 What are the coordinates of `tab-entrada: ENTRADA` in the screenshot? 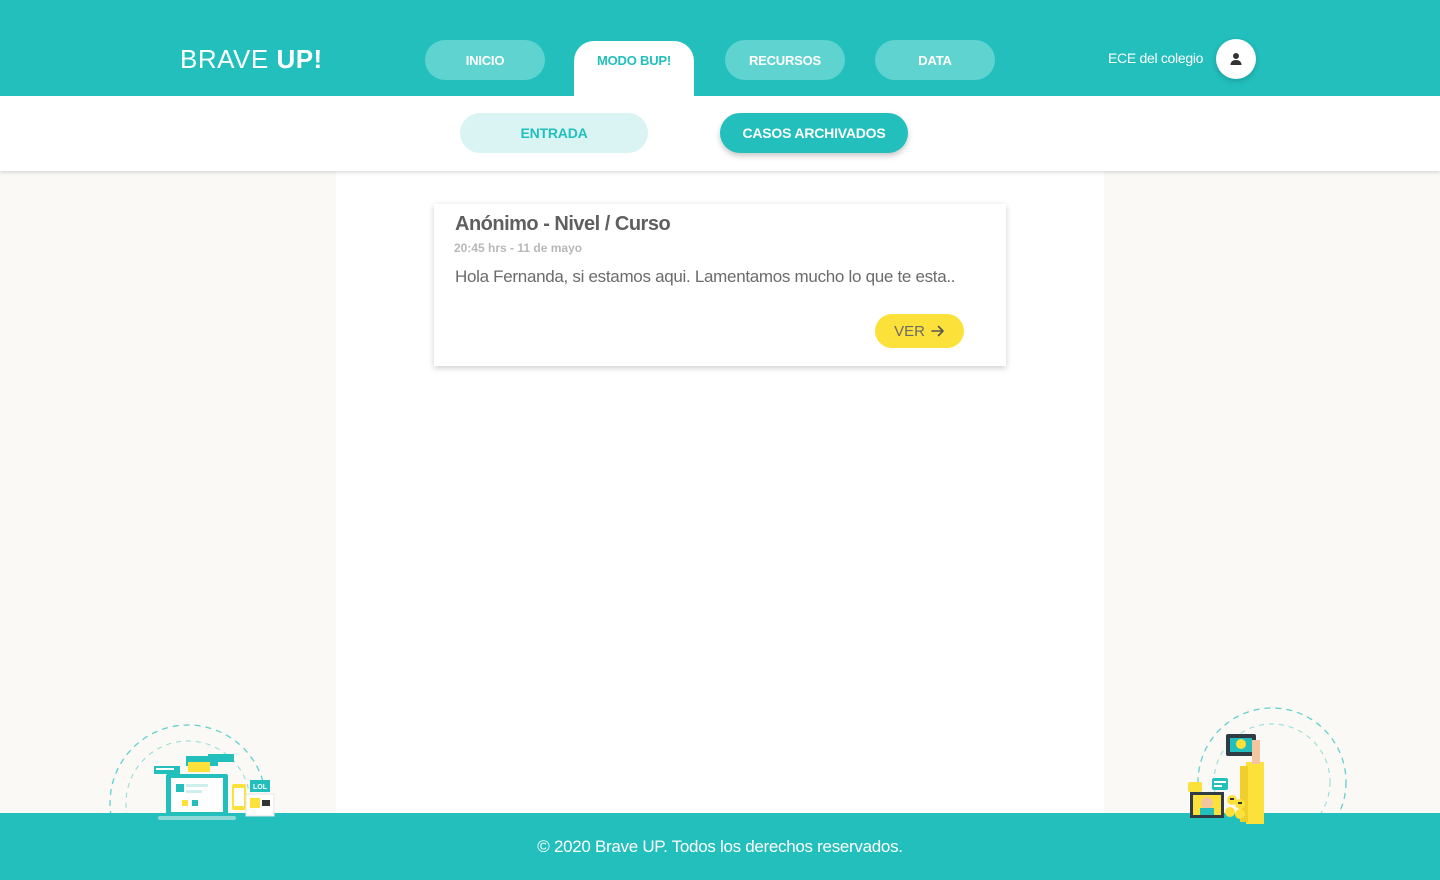 It's located at (554, 133).